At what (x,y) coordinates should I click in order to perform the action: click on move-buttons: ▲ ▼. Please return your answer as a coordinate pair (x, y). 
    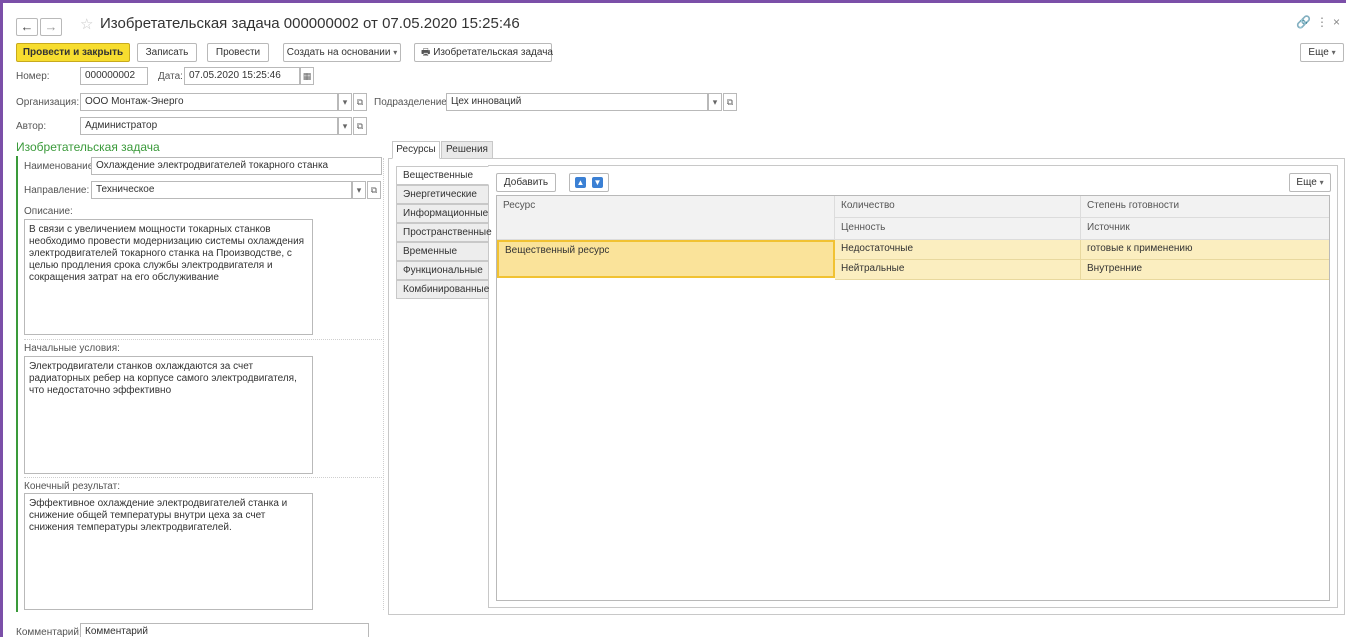
    Looking at the image, I should click on (589, 182).